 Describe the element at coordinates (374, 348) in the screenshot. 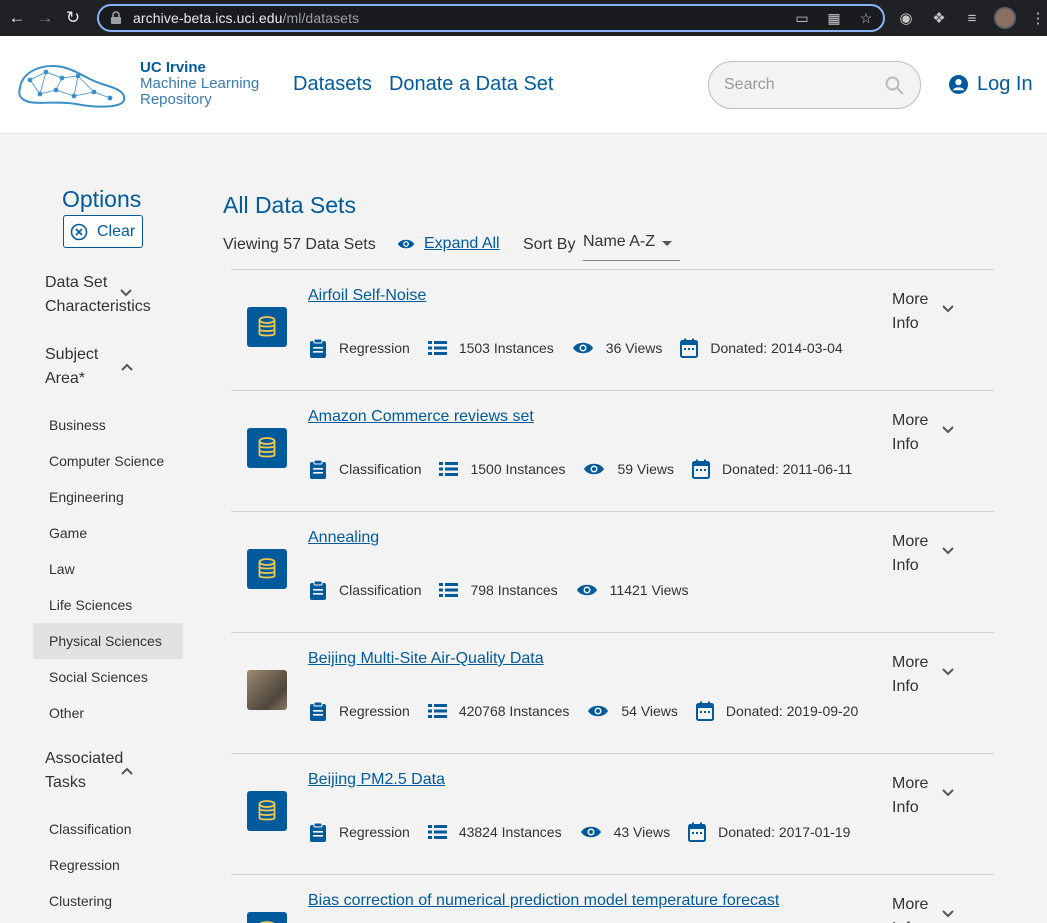

I see `task-text: Regression` at that location.